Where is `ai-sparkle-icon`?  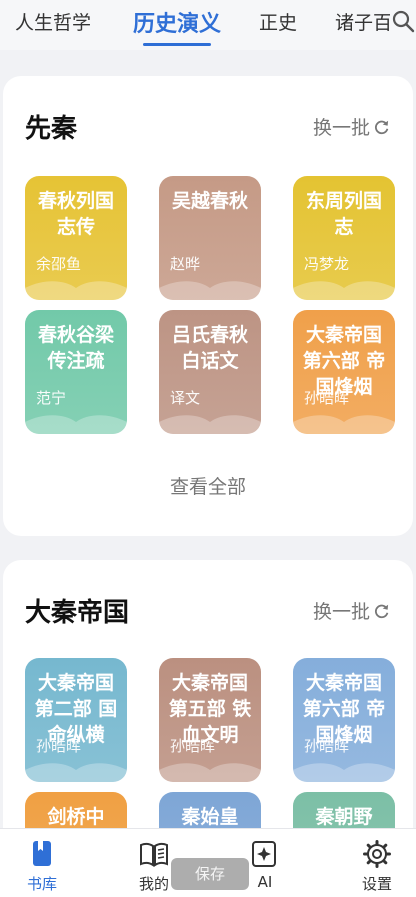
ai-sparkle-icon is located at coordinates (264, 854).